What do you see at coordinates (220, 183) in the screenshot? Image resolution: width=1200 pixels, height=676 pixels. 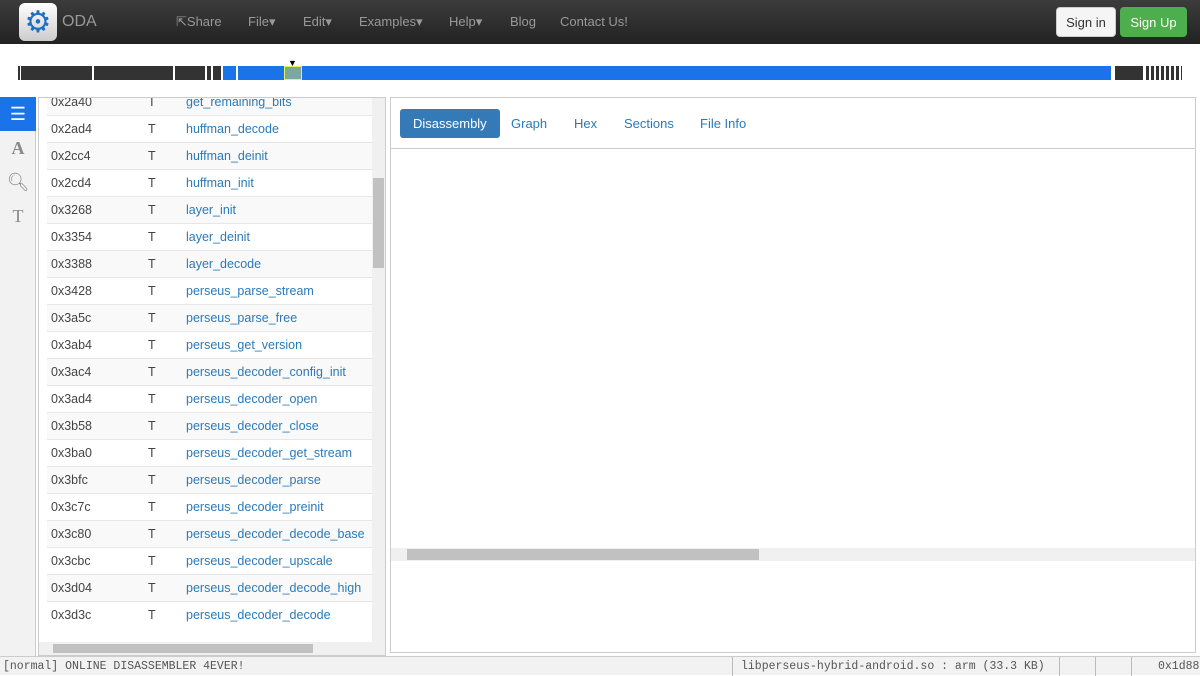 I see `symbol-name-link: huffman_init` at bounding box center [220, 183].